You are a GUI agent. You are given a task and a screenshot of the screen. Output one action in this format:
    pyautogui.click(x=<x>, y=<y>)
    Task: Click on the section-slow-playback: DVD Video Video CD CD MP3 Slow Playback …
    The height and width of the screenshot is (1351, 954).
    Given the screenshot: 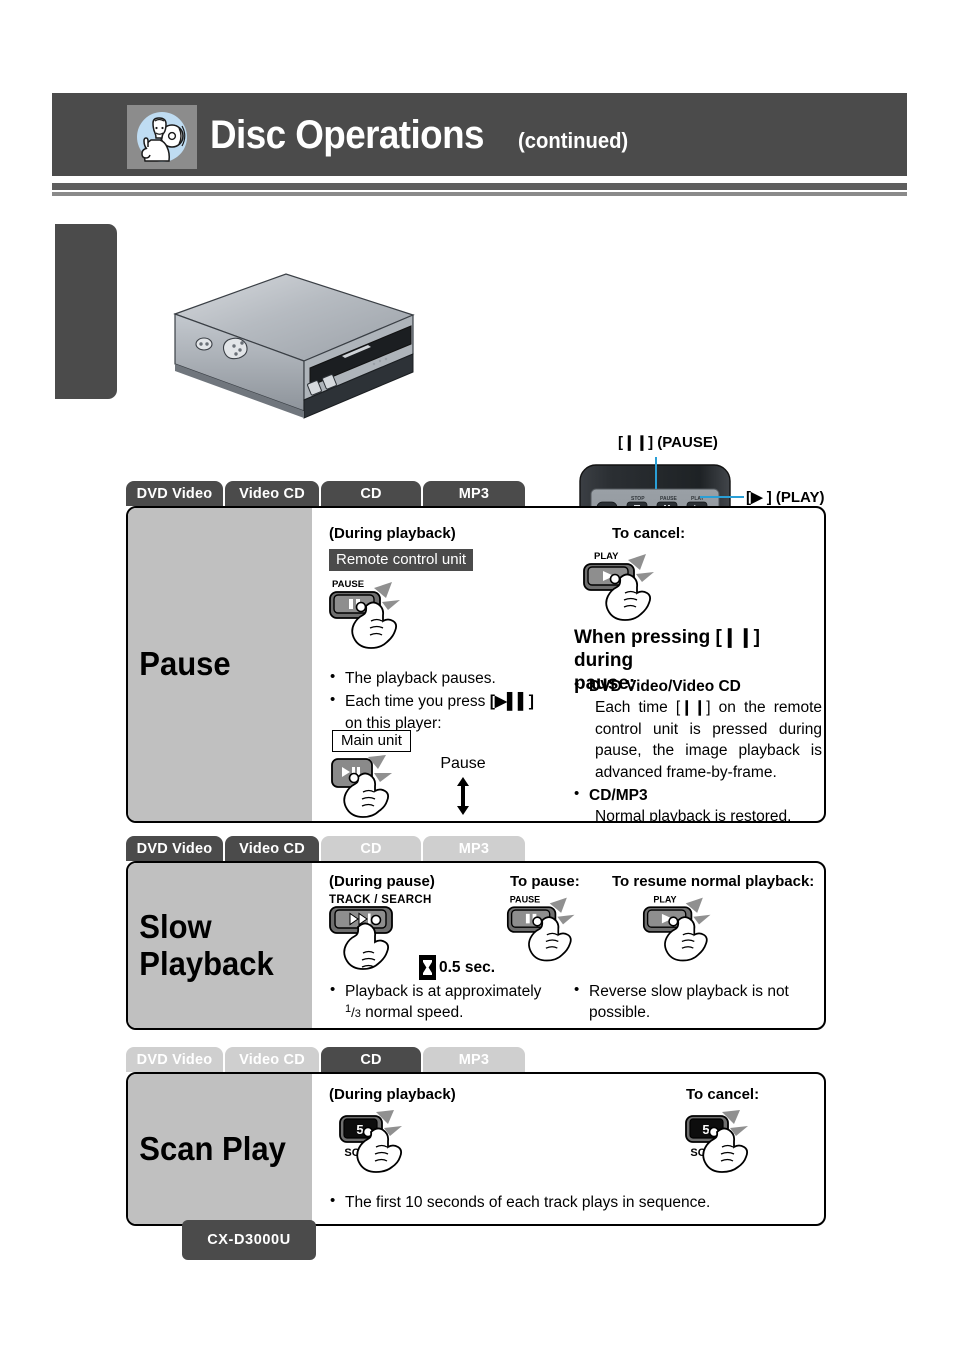 What is the action you would take?
    pyautogui.click(x=476, y=933)
    